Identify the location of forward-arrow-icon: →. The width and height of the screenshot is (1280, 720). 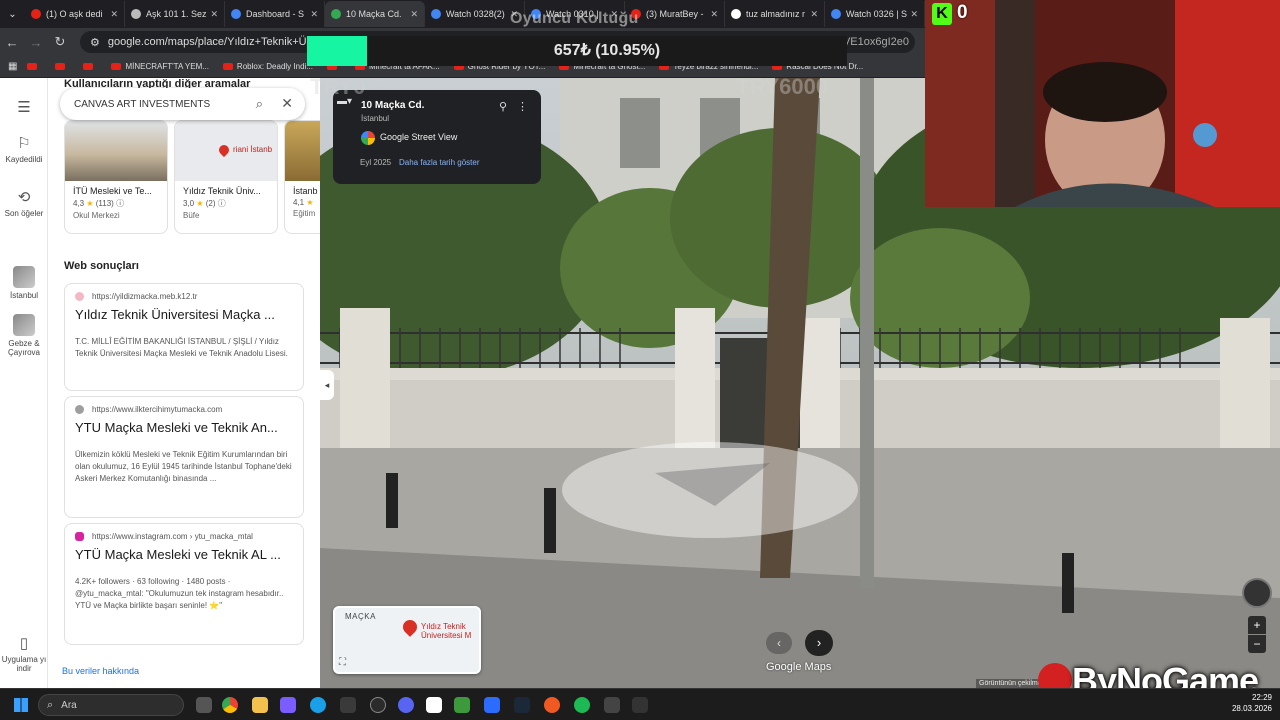
(36, 42).